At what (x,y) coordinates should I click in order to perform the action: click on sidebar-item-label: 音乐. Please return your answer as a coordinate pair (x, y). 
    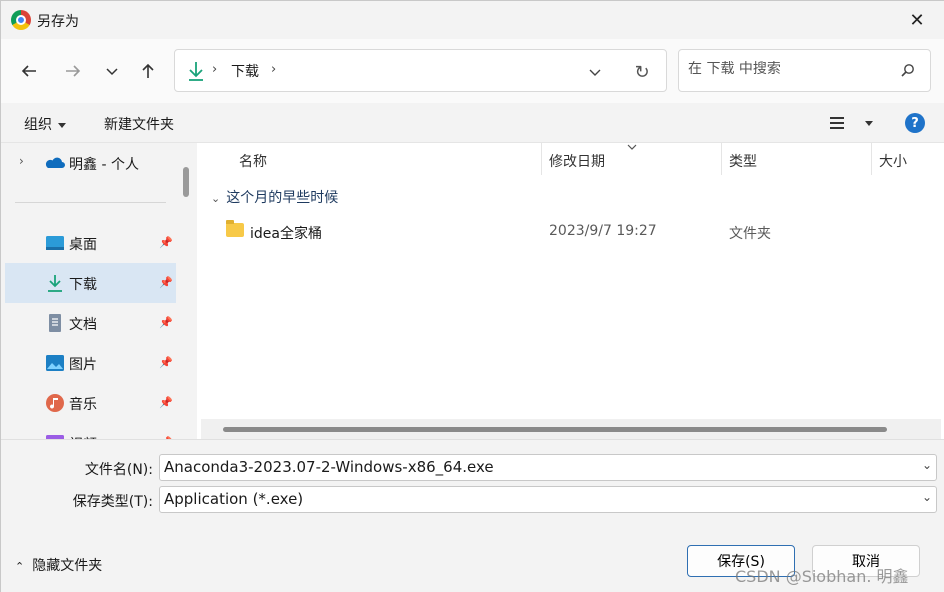
    Looking at the image, I should click on (83, 405).